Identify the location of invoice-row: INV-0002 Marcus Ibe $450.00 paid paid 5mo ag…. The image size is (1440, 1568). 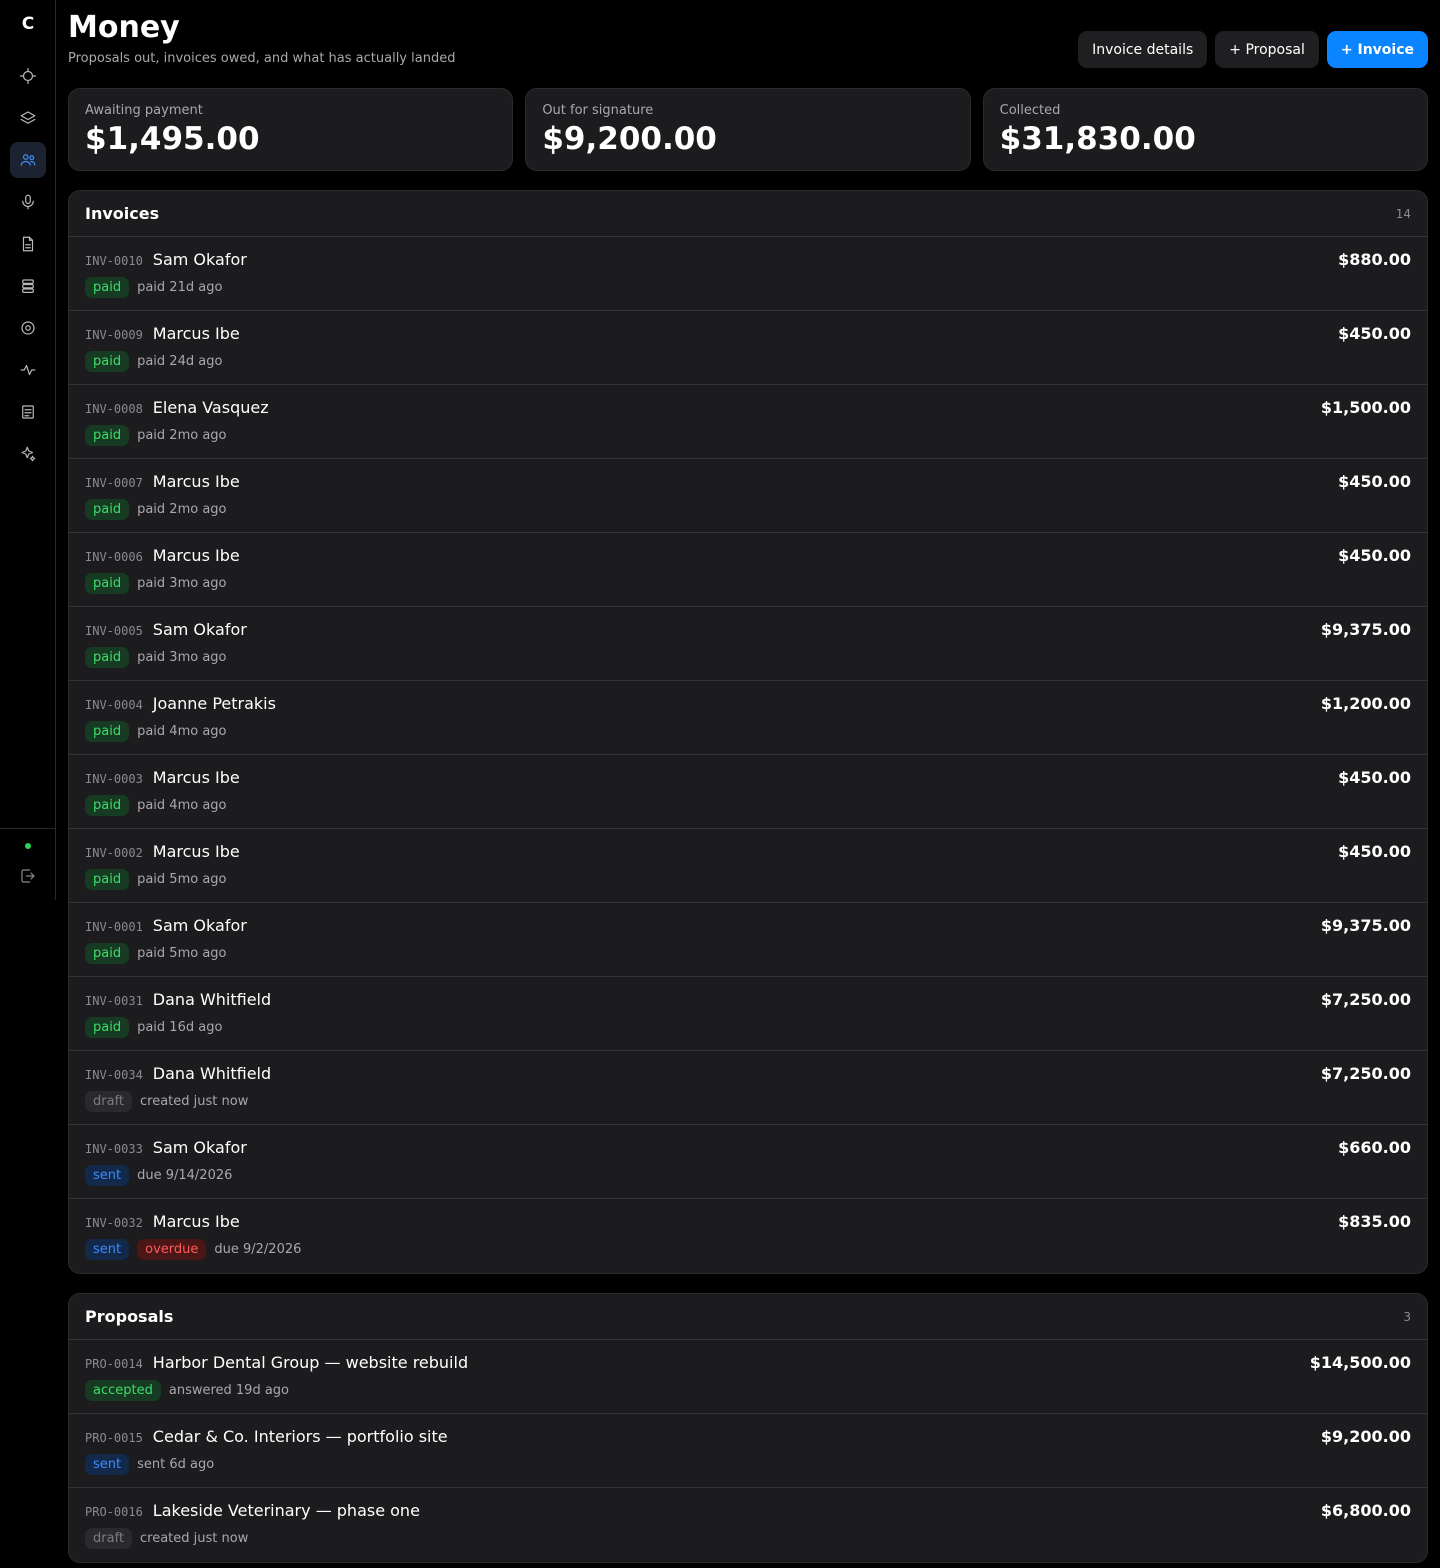
(748, 866).